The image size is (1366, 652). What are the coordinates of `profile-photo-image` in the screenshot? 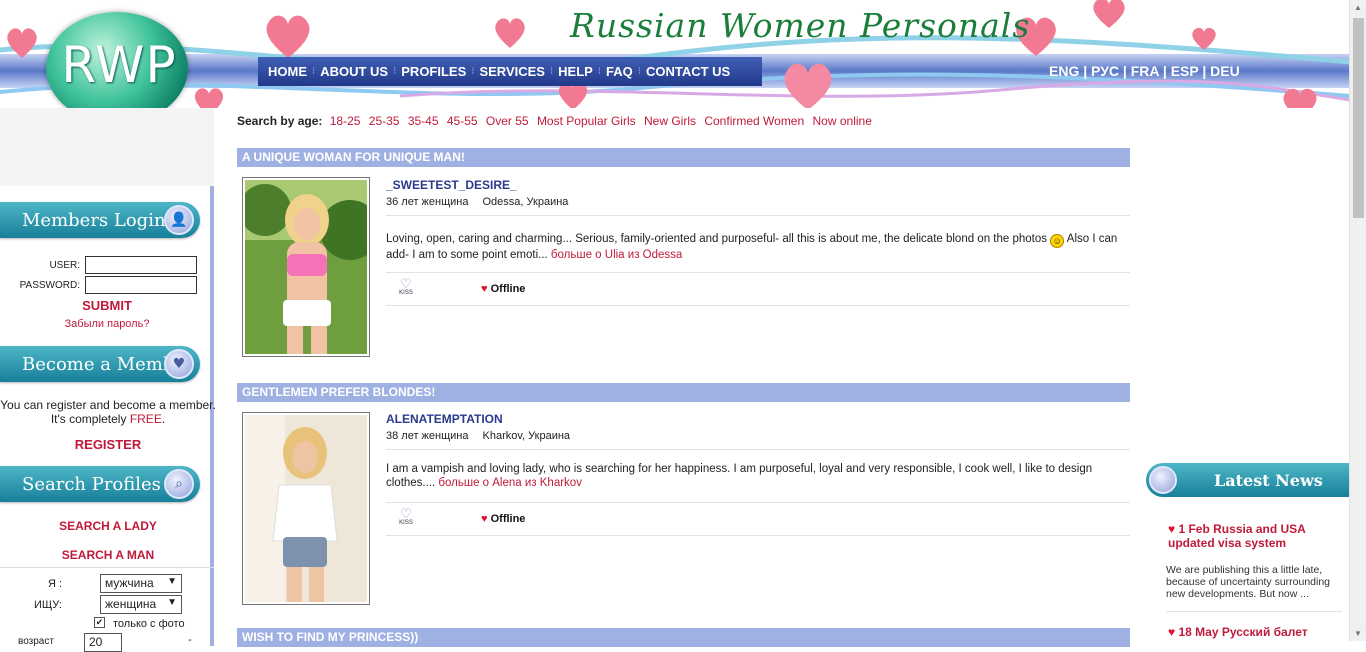 It's located at (306, 267).